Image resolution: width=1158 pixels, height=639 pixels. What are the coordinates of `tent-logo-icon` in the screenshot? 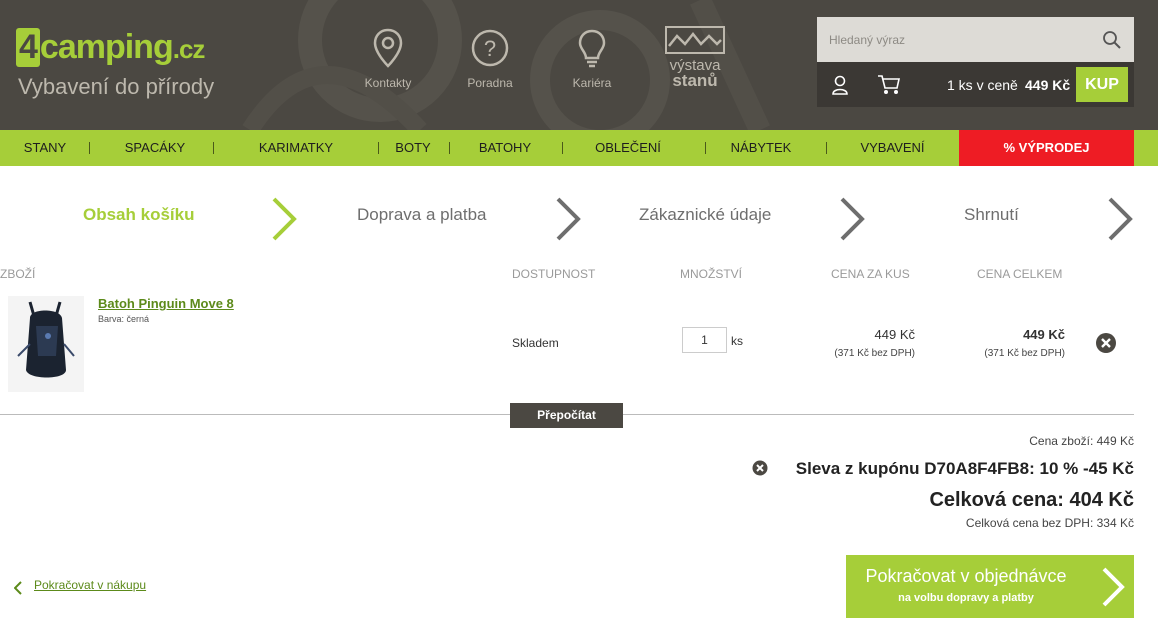 It's located at (695, 40).